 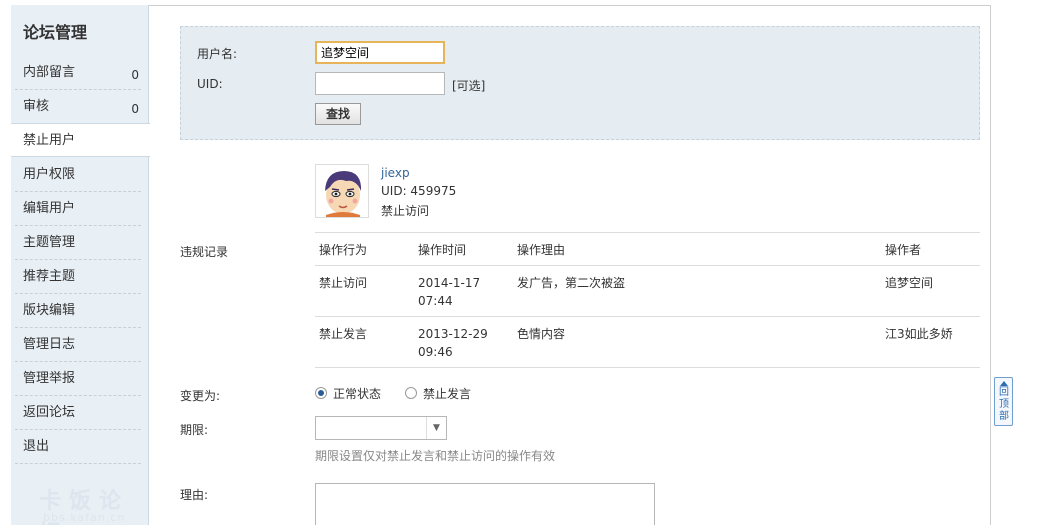 I want to click on record-reason: 色情内容, so click(x=541, y=334).